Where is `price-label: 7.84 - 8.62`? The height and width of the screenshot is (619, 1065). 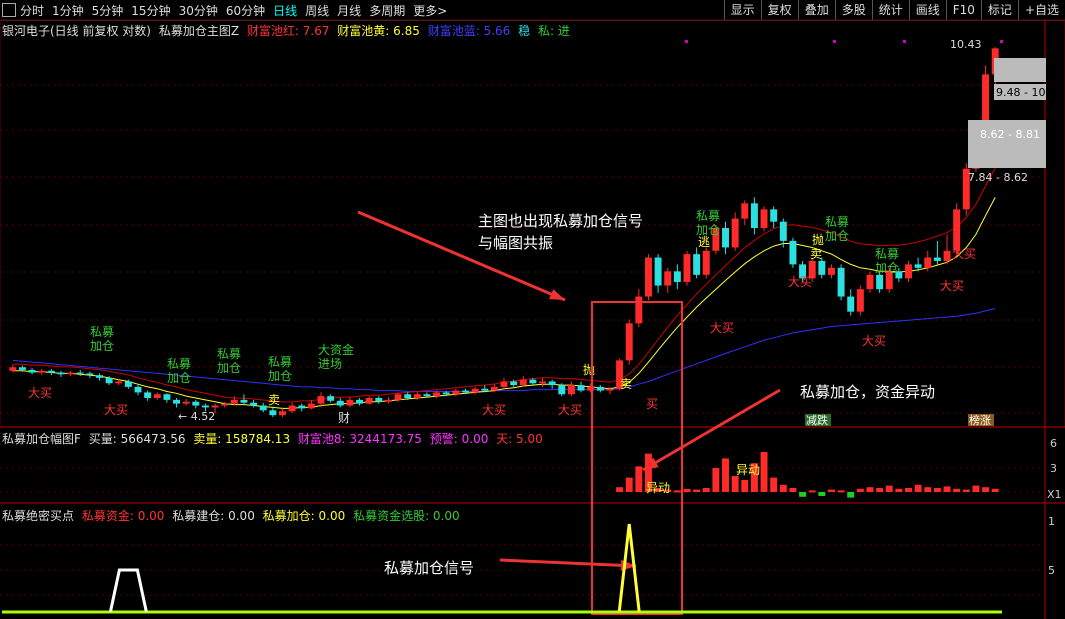
price-label: 7.84 - 8.62 is located at coordinates (998, 177).